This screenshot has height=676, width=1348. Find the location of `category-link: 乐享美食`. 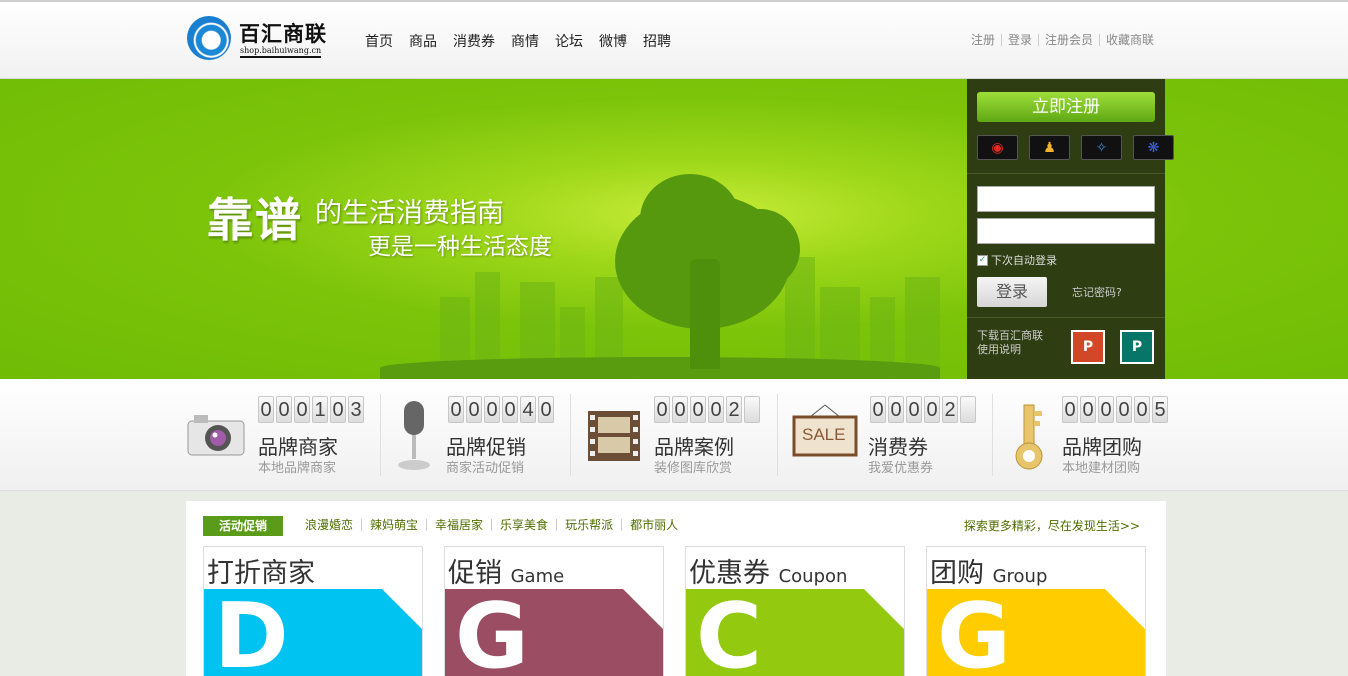

category-link: 乐享美食 is located at coordinates (523, 525).